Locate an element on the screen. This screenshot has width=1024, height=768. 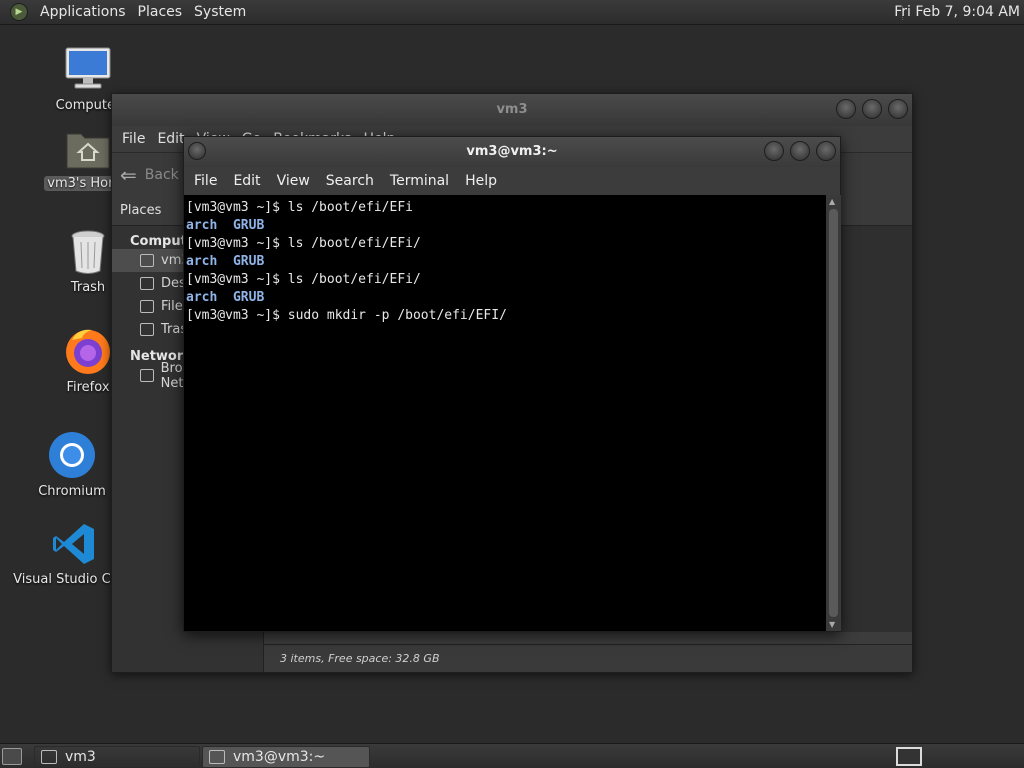
terminal-line: [vm3@vm3 ~]$ ls /boot/efi/EFi is located at coordinates (299, 207).